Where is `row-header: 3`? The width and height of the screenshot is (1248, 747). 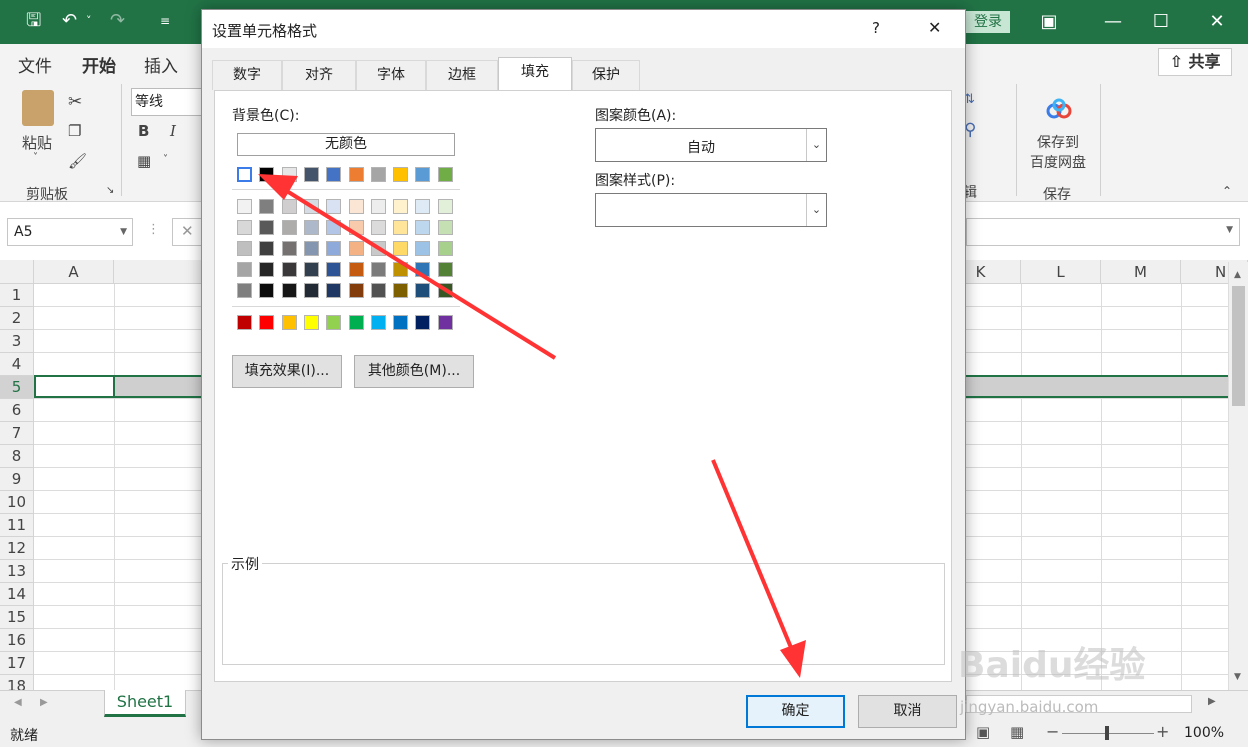
row-header: 3 is located at coordinates (17, 341).